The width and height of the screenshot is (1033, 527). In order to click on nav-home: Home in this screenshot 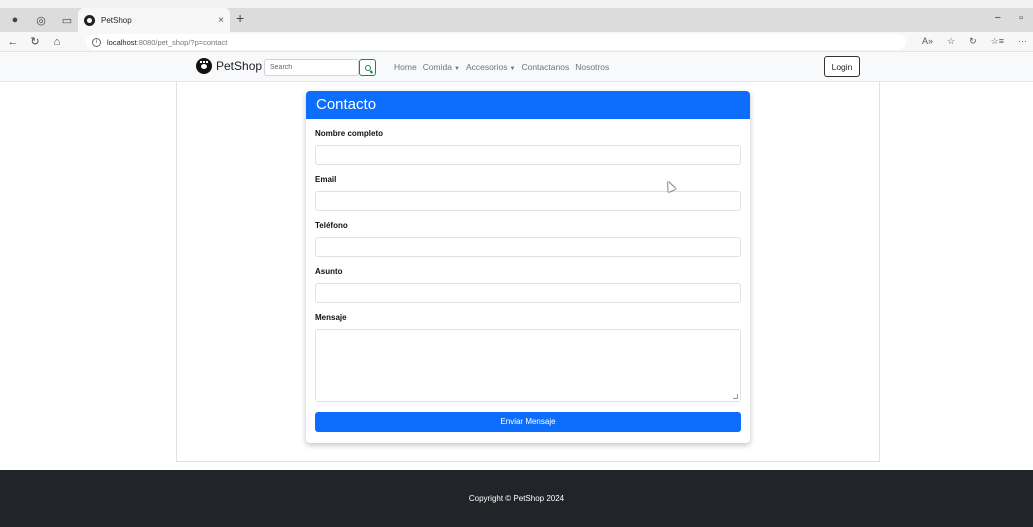, I will do `click(405, 67)`.